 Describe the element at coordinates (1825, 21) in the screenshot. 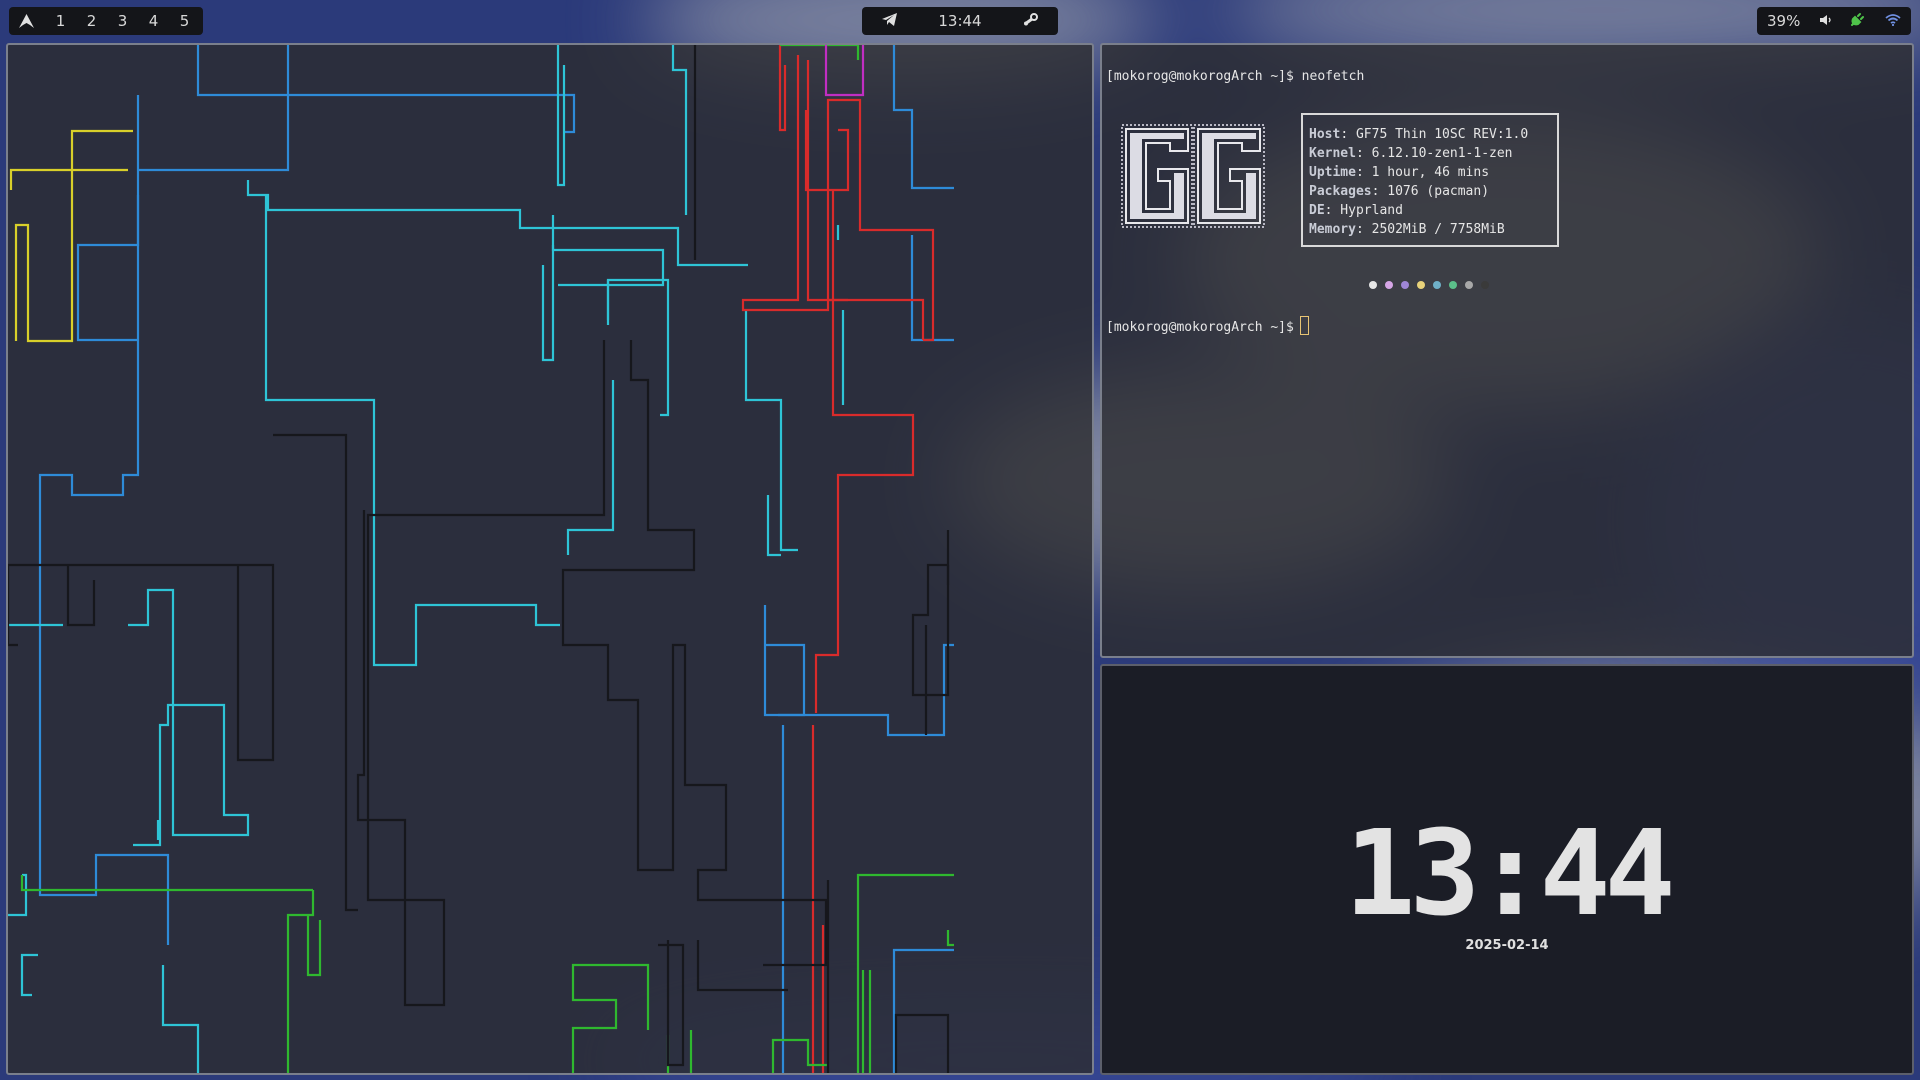

I see `volume-icon` at that location.